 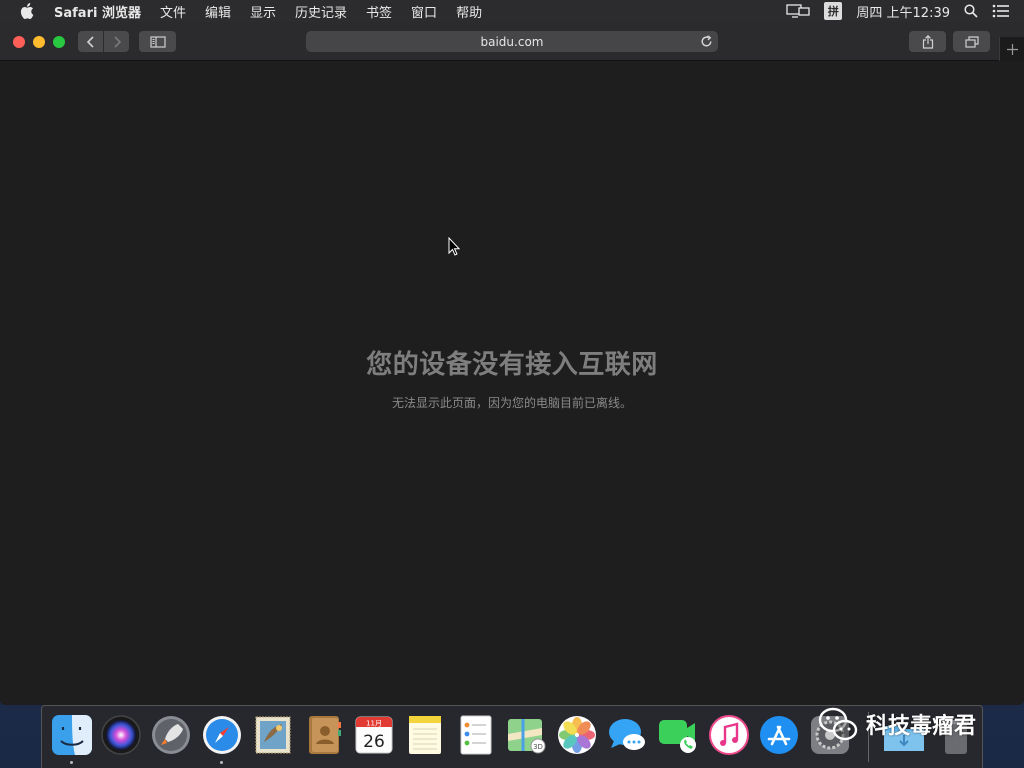 I want to click on calendar-day: 26, so click(x=374, y=742).